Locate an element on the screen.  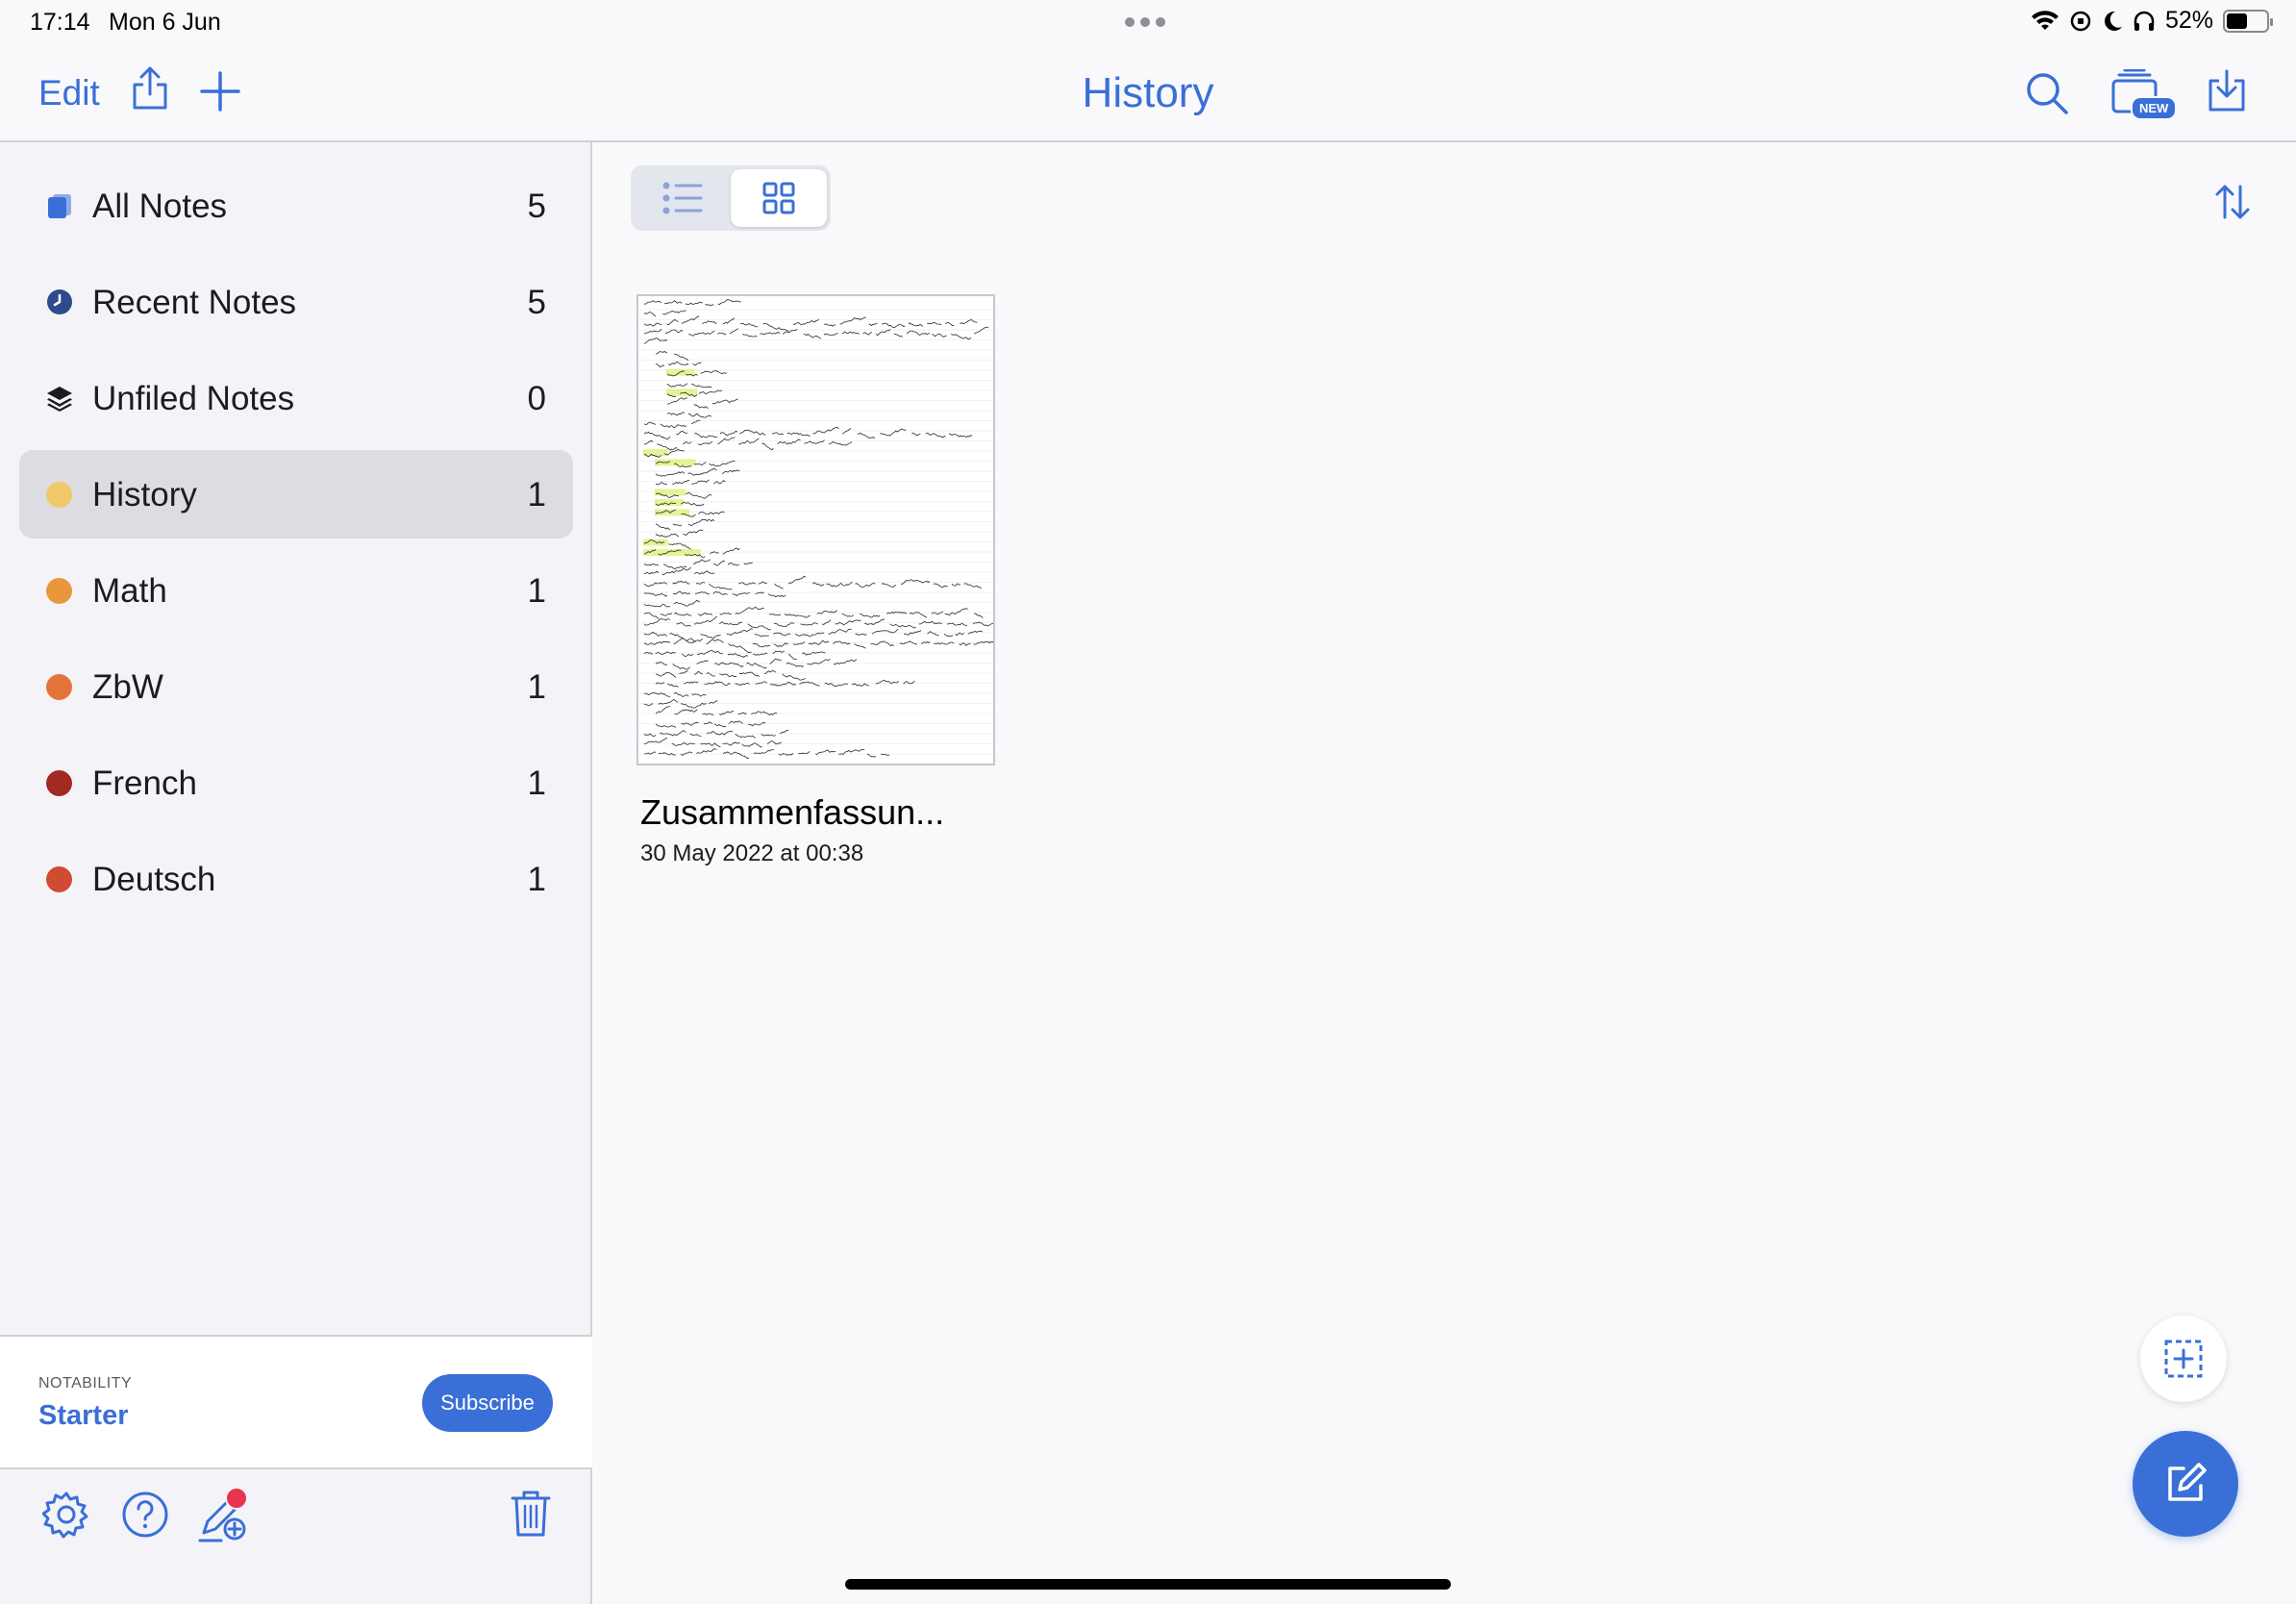
view-mode-toggle is located at coordinates (731, 198).